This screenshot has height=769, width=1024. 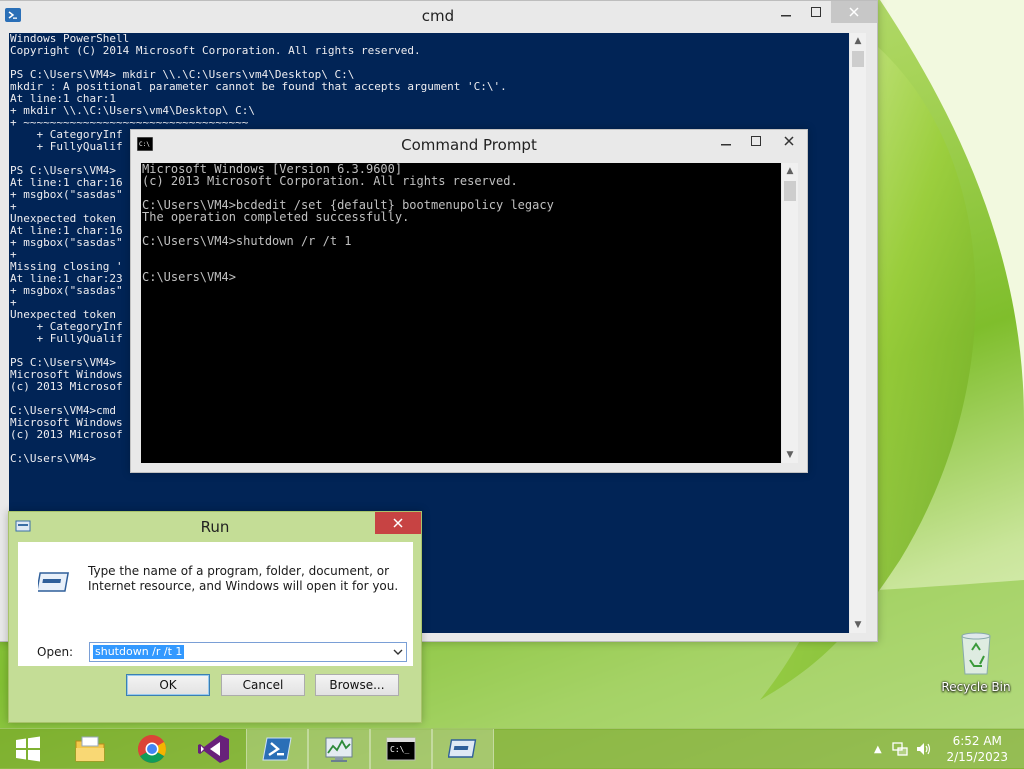 I want to click on recycle-bin-desktop-icon: Recycle Bin, so click(x=976, y=662).